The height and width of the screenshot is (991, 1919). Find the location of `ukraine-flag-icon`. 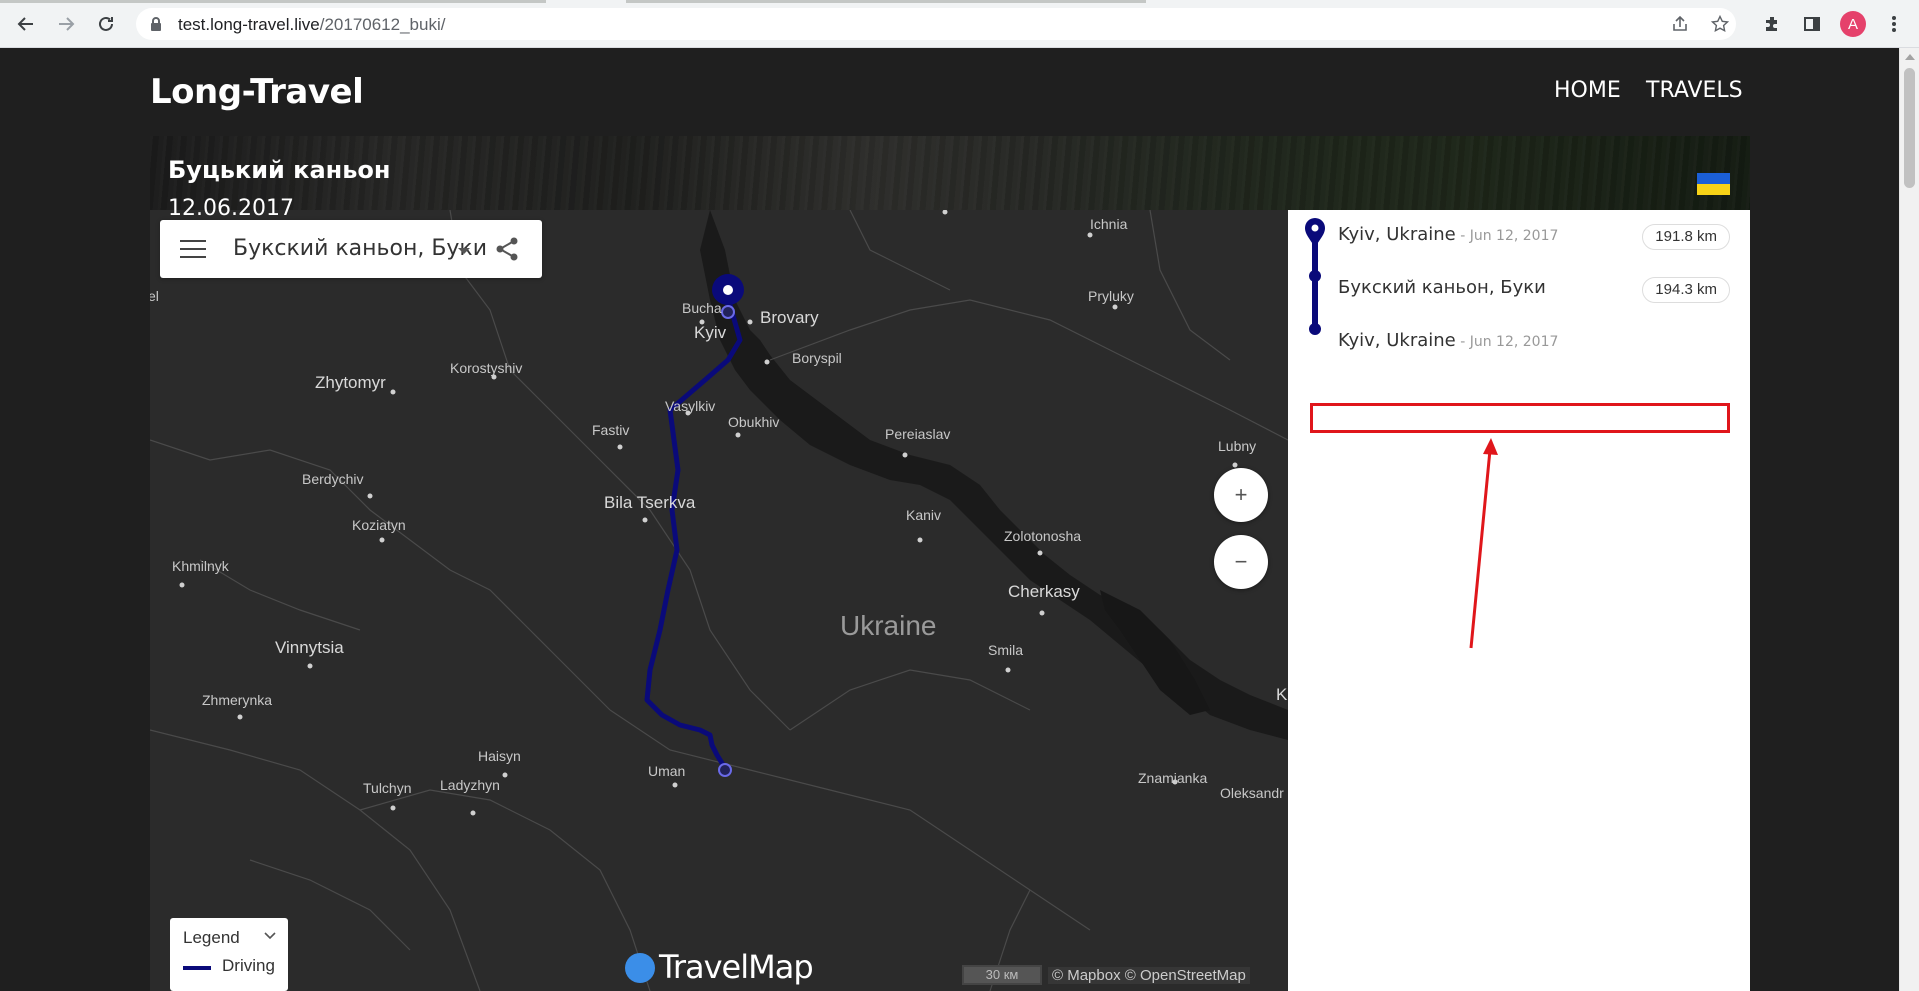

ukraine-flag-icon is located at coordinates (1713, 184).